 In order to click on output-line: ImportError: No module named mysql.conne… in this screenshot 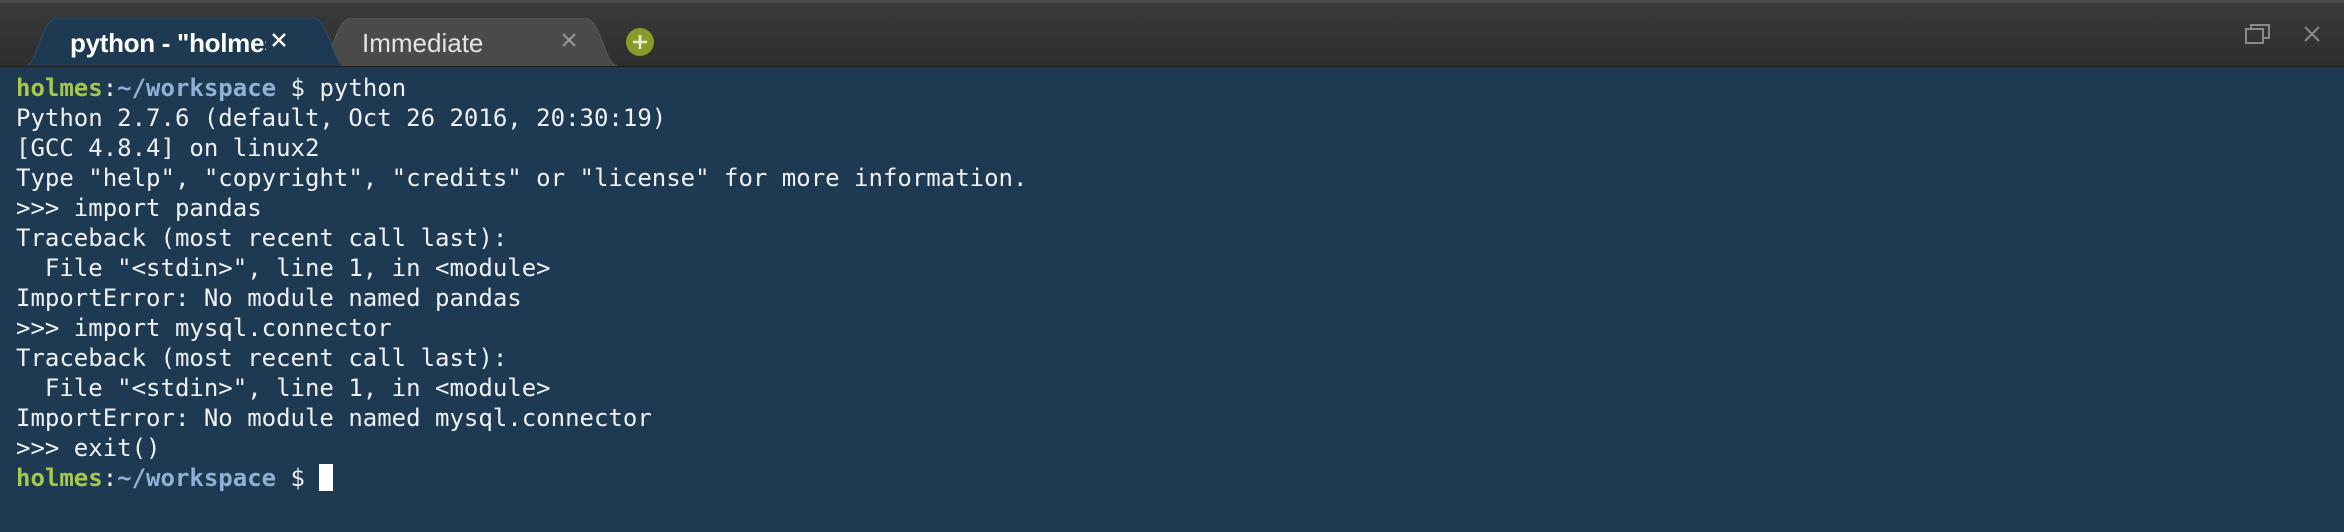, I will do `click(334, 418)`.